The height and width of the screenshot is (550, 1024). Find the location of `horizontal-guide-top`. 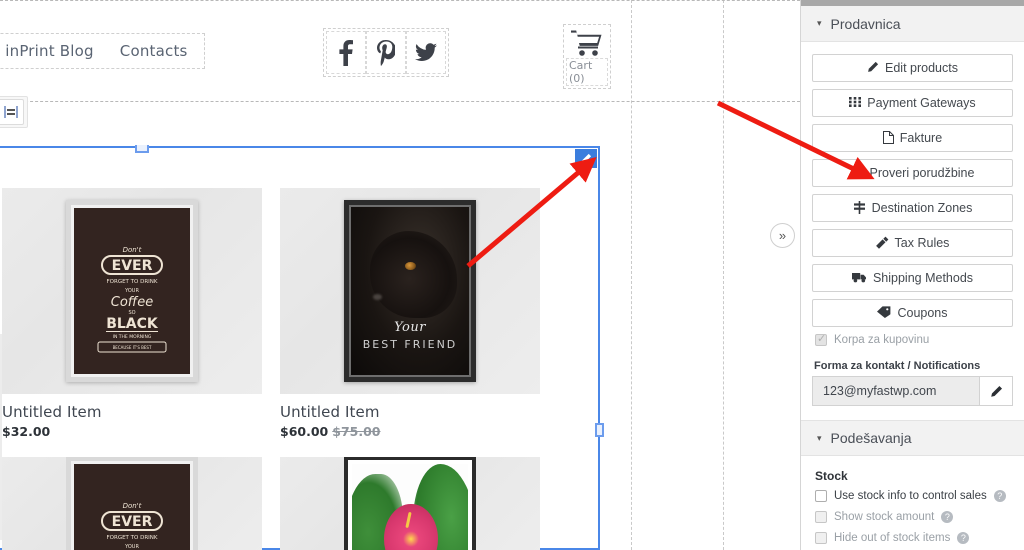

horizontal-guide-top is located at coordinates (400, 0).